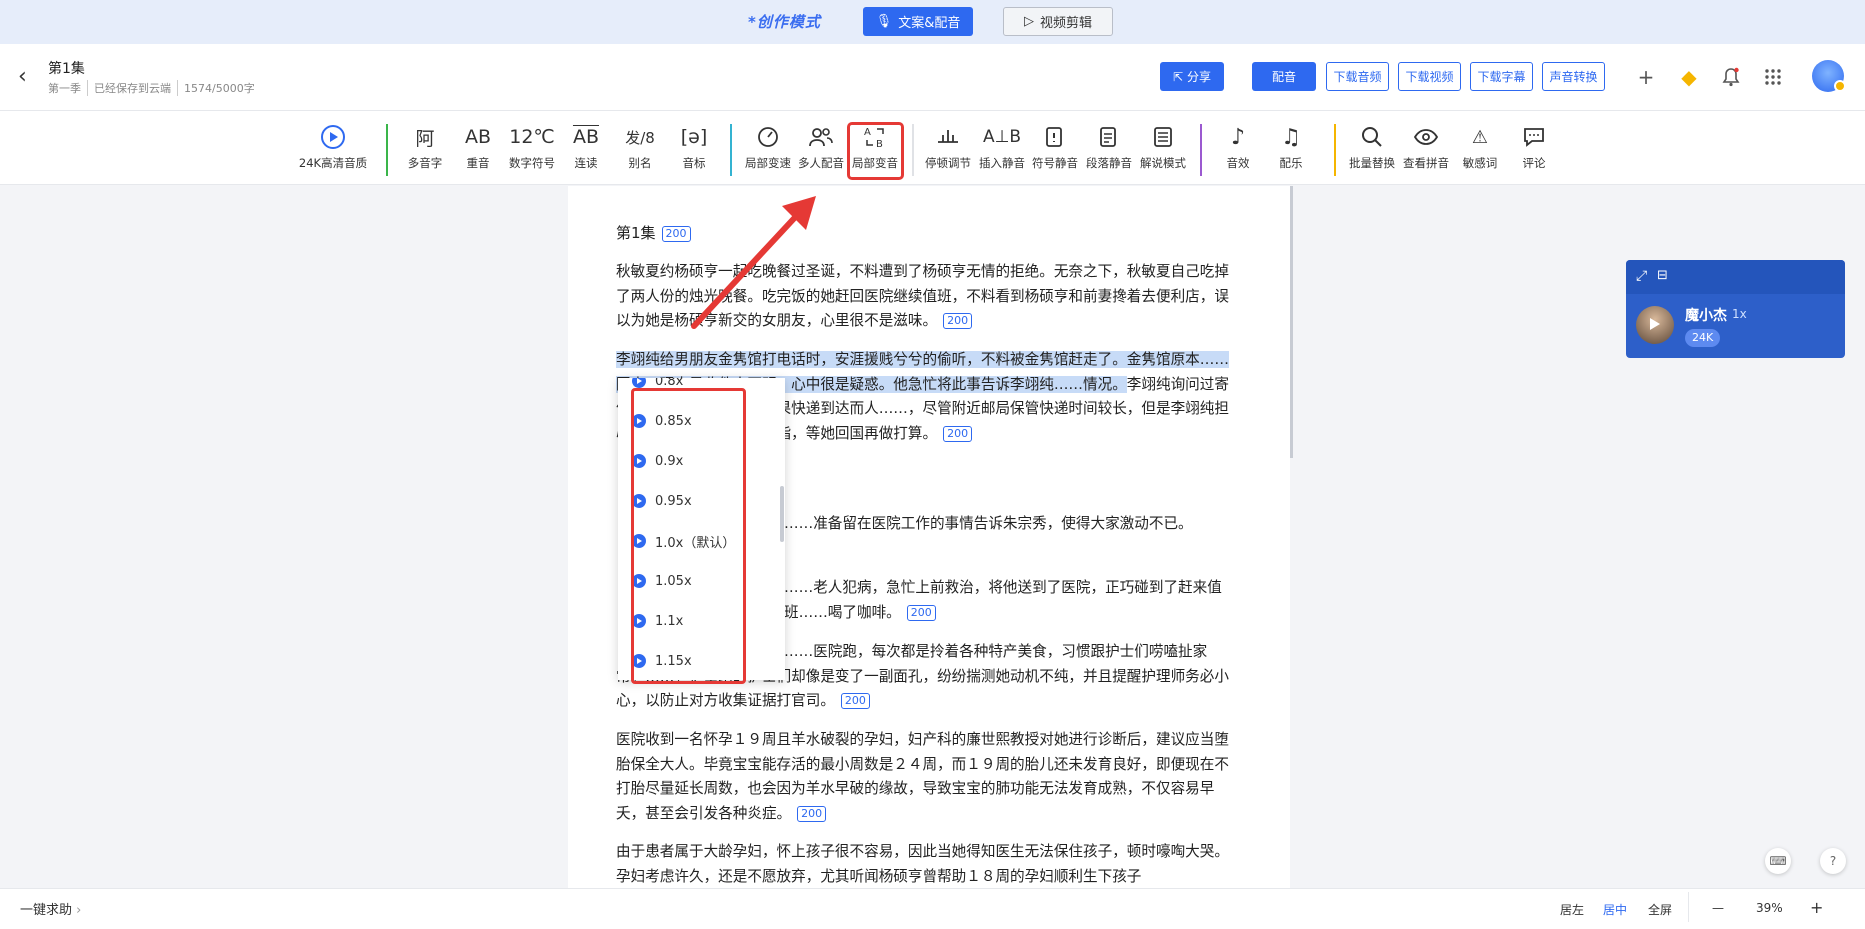 This screenshot has width=1865, height=929. Describe the element at coordinates (1534, 163) in the screenshot. I see `tool-label: 评论` at that location.